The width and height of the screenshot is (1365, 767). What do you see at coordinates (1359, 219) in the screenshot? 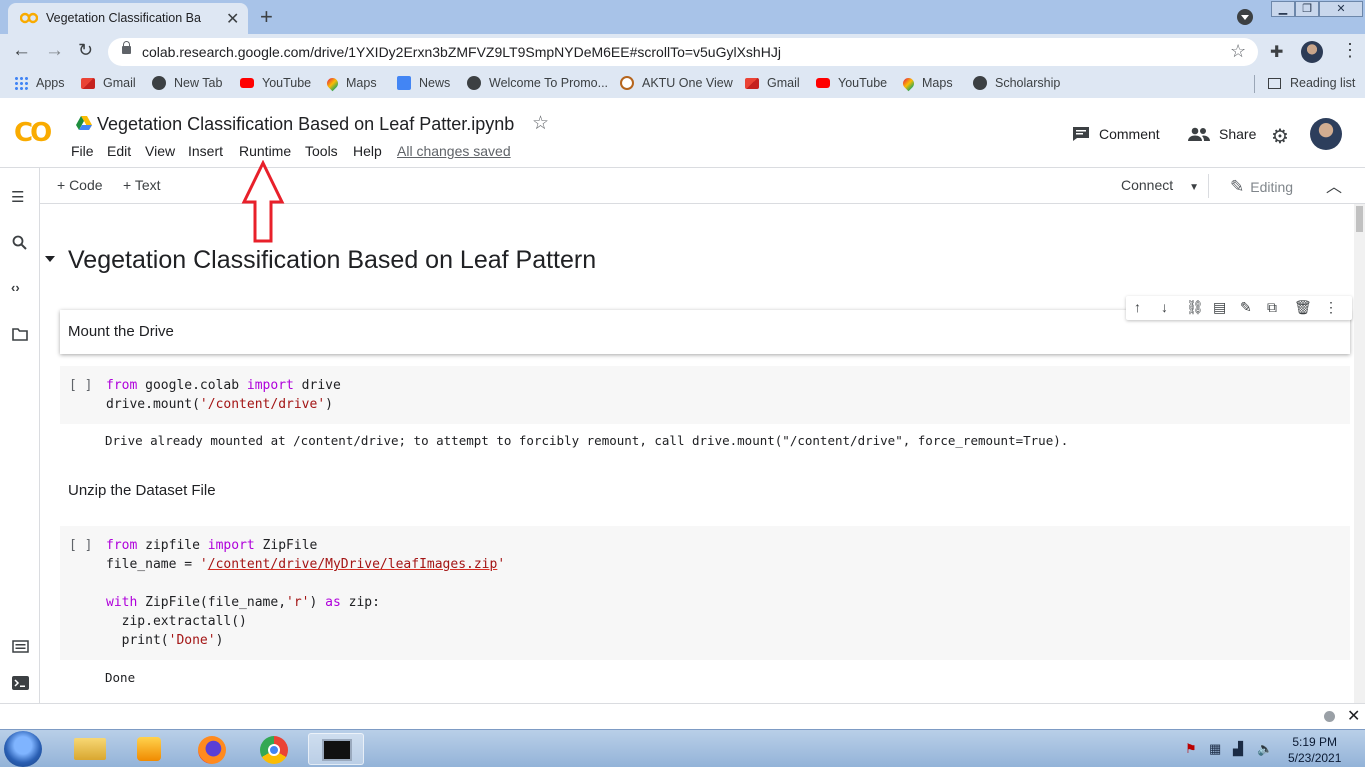
I see `scrollbar-thumb` at bounding box center [1359, 219].